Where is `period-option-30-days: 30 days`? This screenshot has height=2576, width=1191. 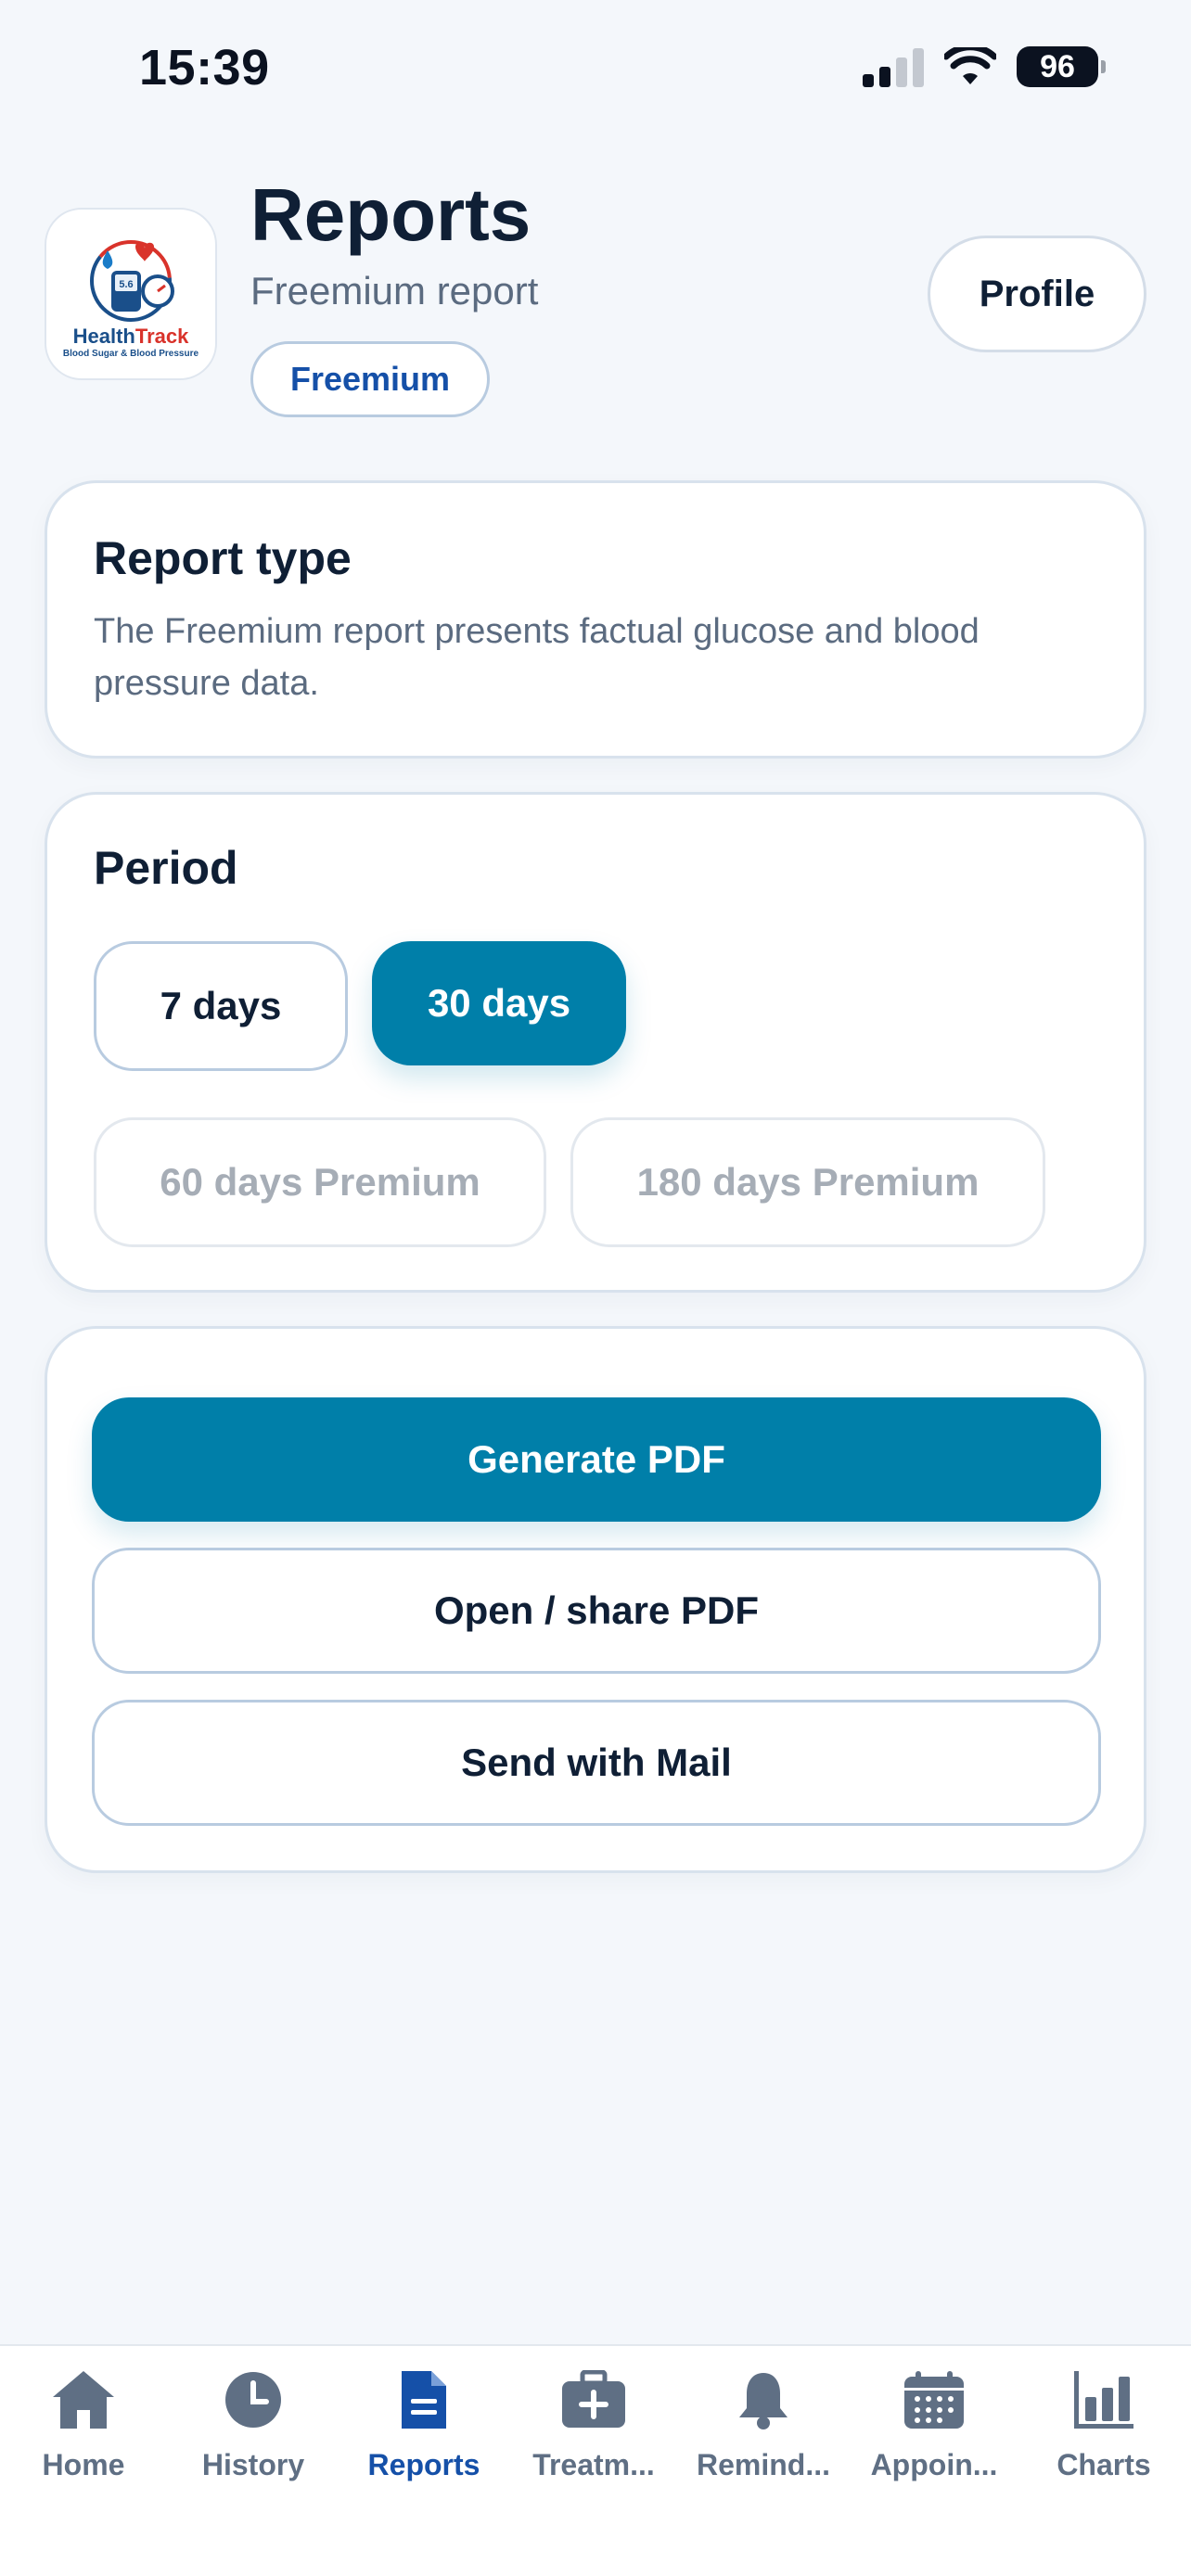
period-option-30-days: 30 days is located at coordinates (499, 1003).